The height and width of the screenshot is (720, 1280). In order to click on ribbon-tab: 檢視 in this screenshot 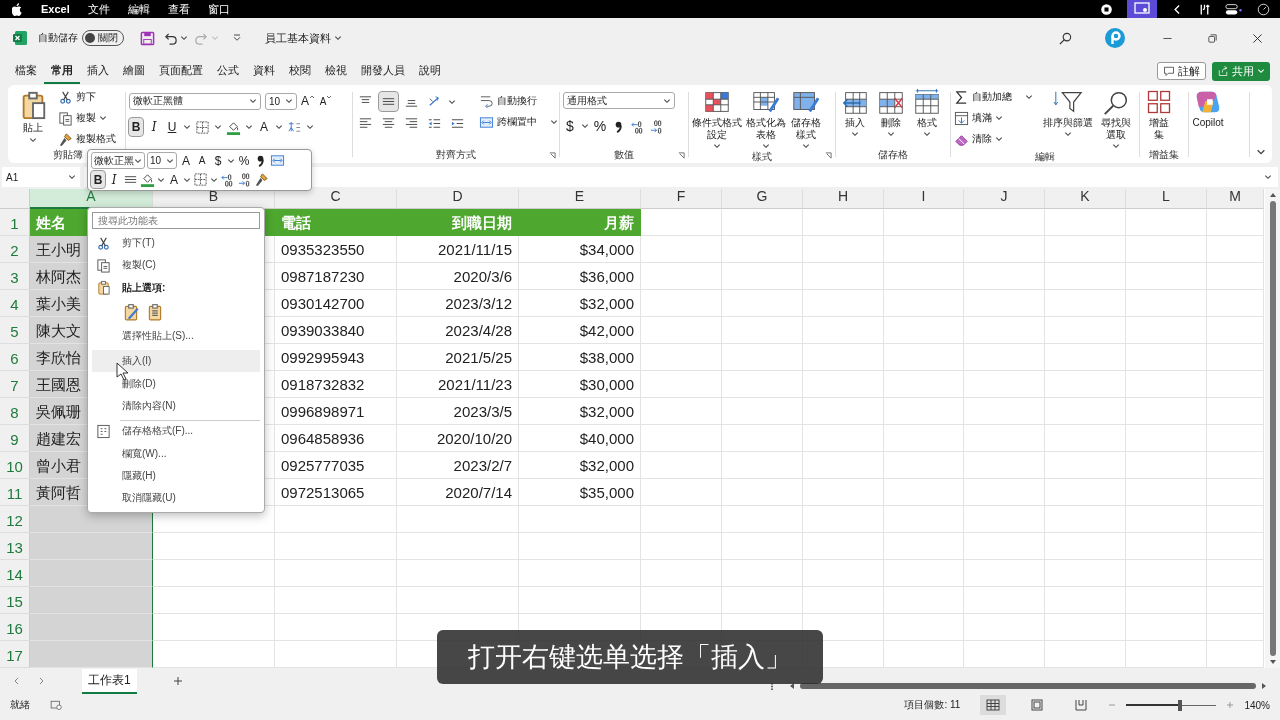, I will do `click(336, 71)`.